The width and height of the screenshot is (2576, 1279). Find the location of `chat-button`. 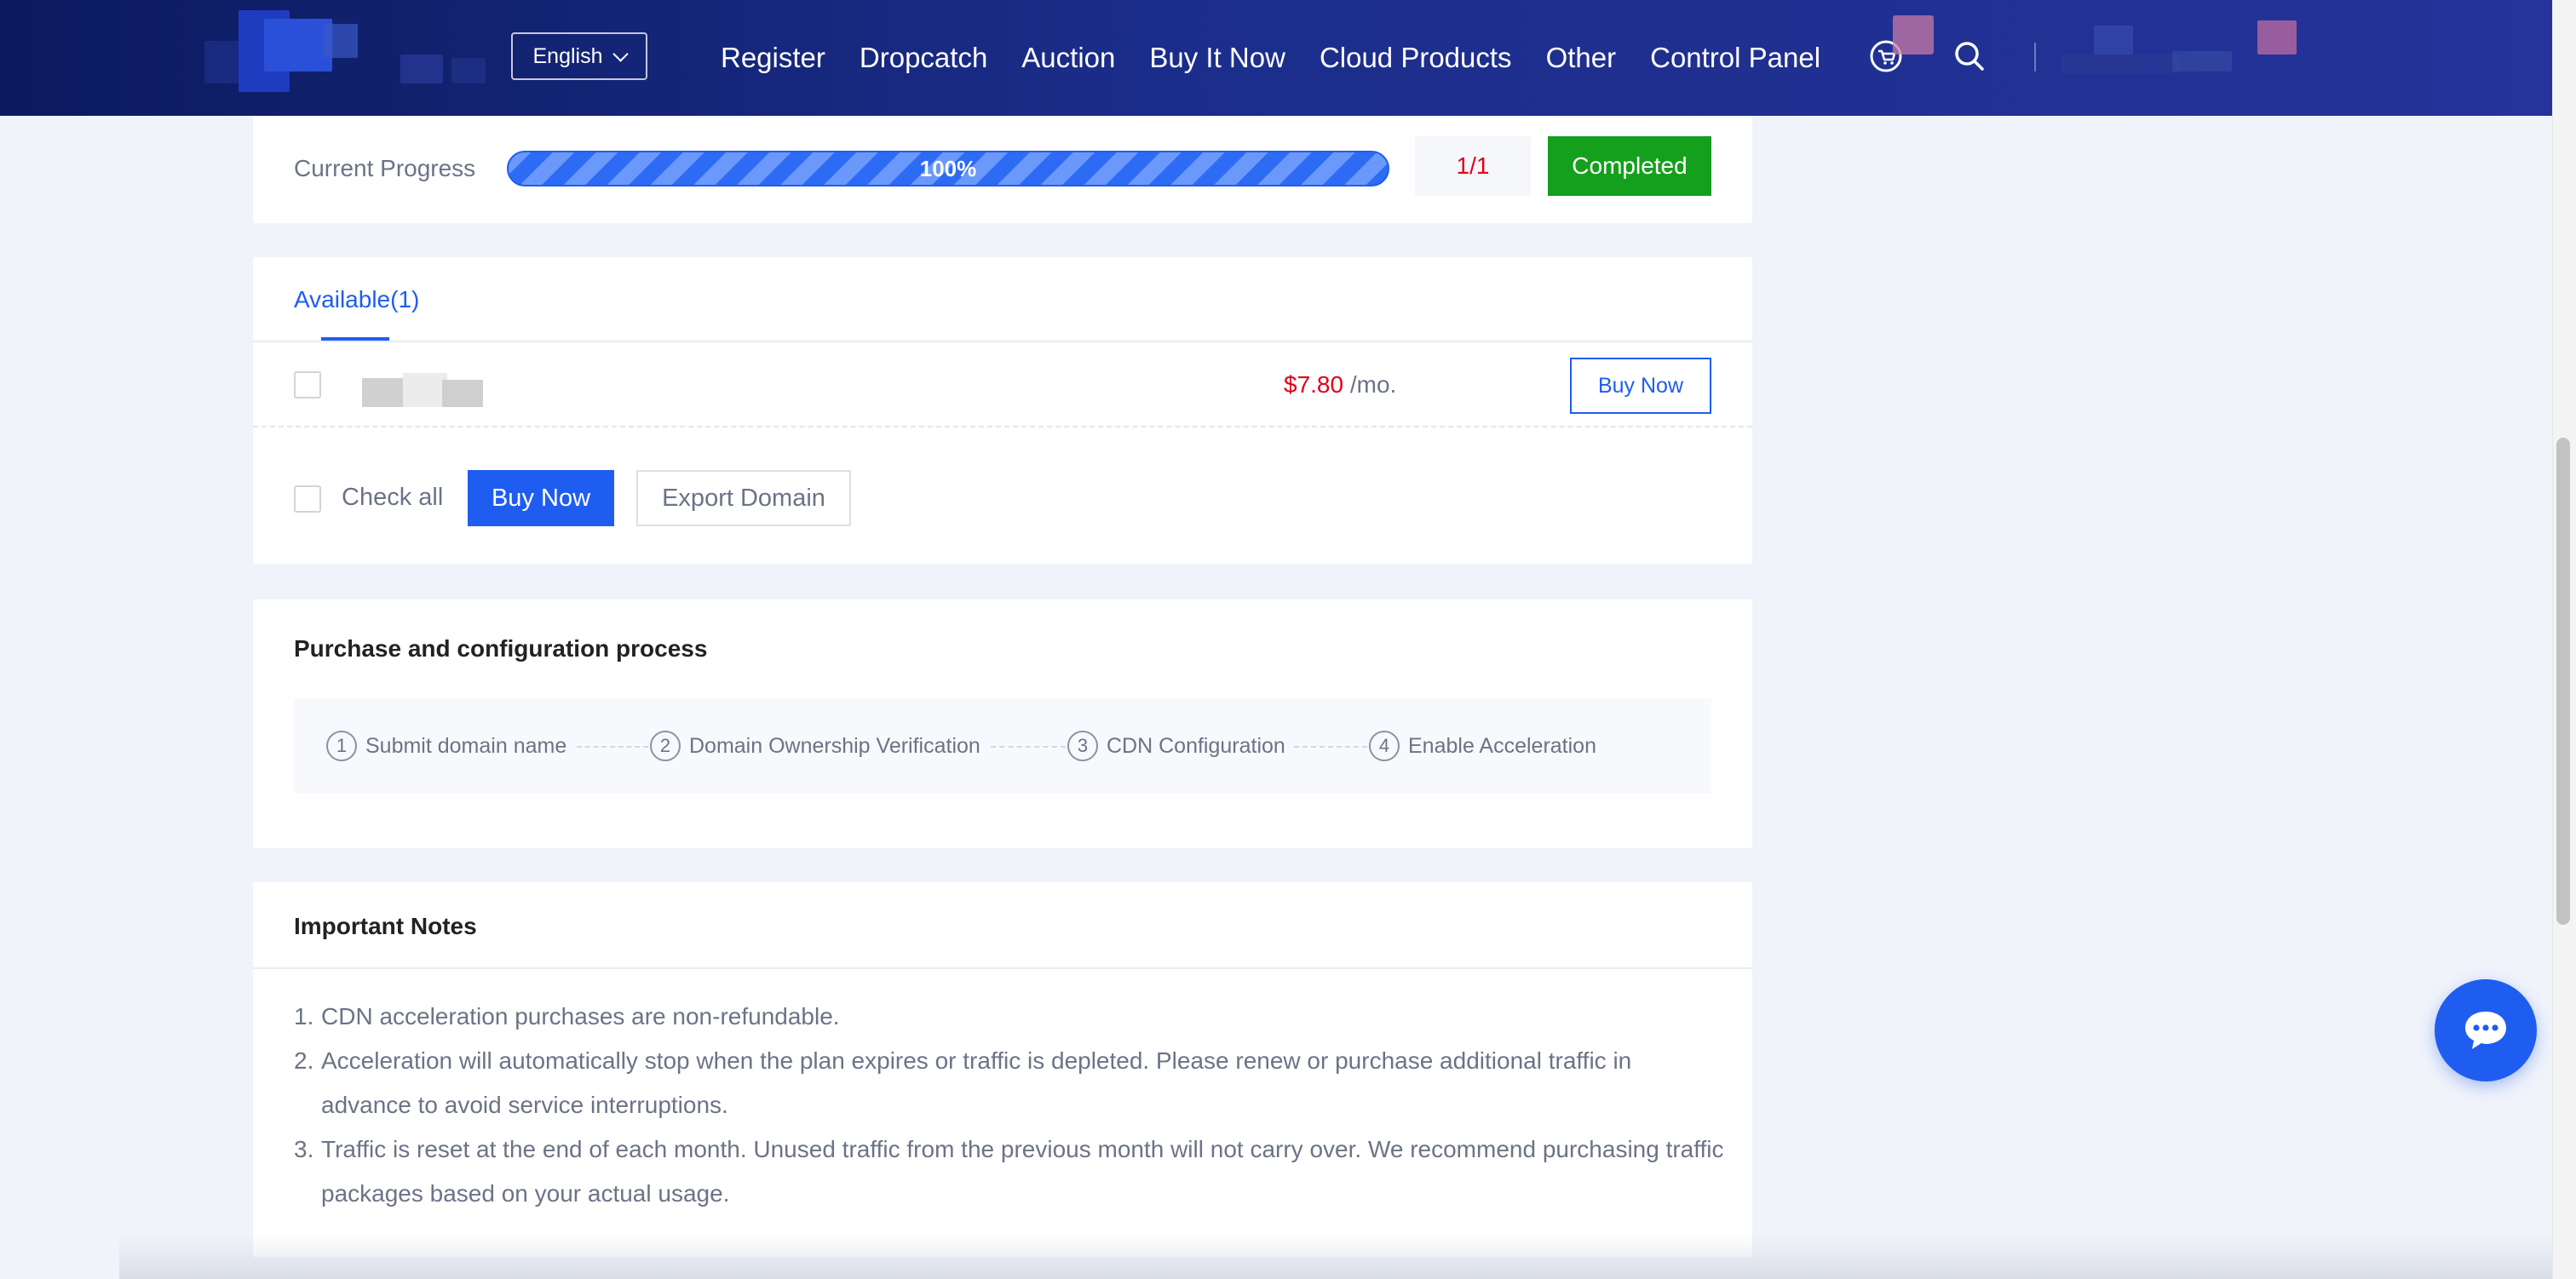

chat-button is located at coordinates (2486, 1030).